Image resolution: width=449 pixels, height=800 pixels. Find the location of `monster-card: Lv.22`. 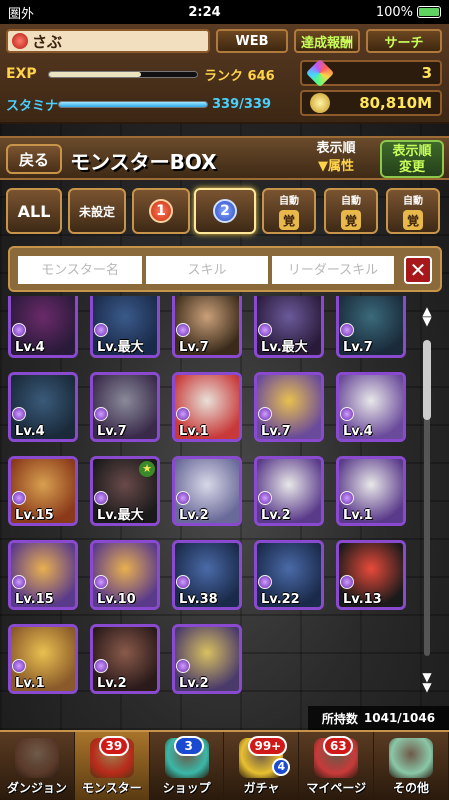

monster-card: Lv.22 is located at coordinates (289, 575).